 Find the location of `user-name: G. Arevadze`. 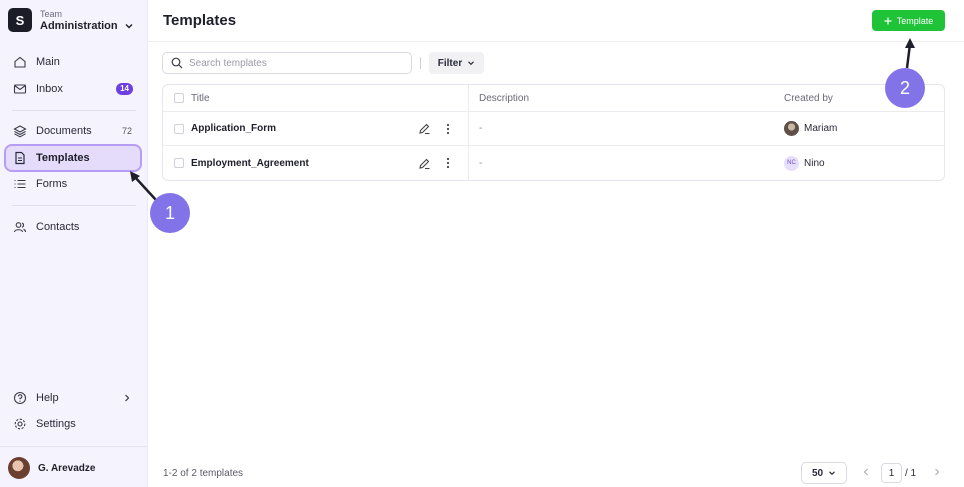

user-name: G. Arevadze is located at coordinates (67, 468).